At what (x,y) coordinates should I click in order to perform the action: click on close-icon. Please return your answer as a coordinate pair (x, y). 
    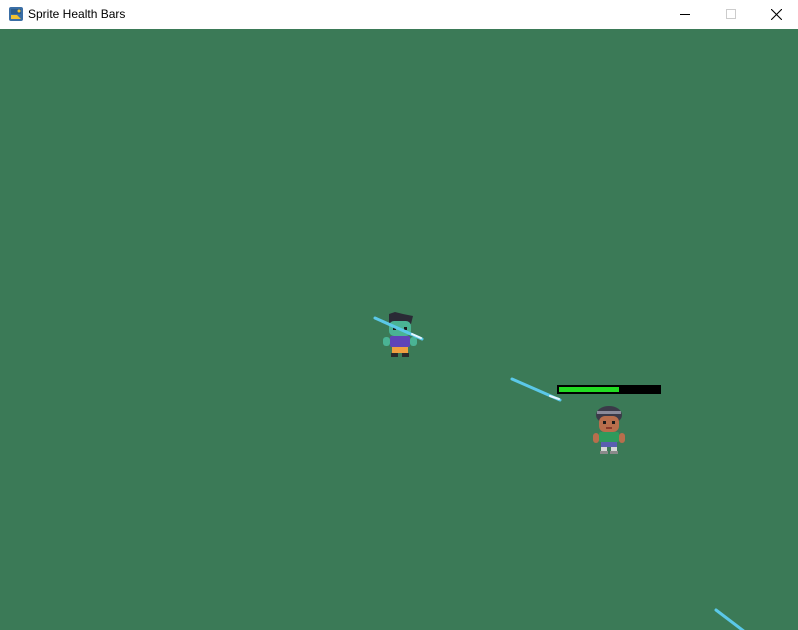
    Looking at the image, I should click on (776, 14).